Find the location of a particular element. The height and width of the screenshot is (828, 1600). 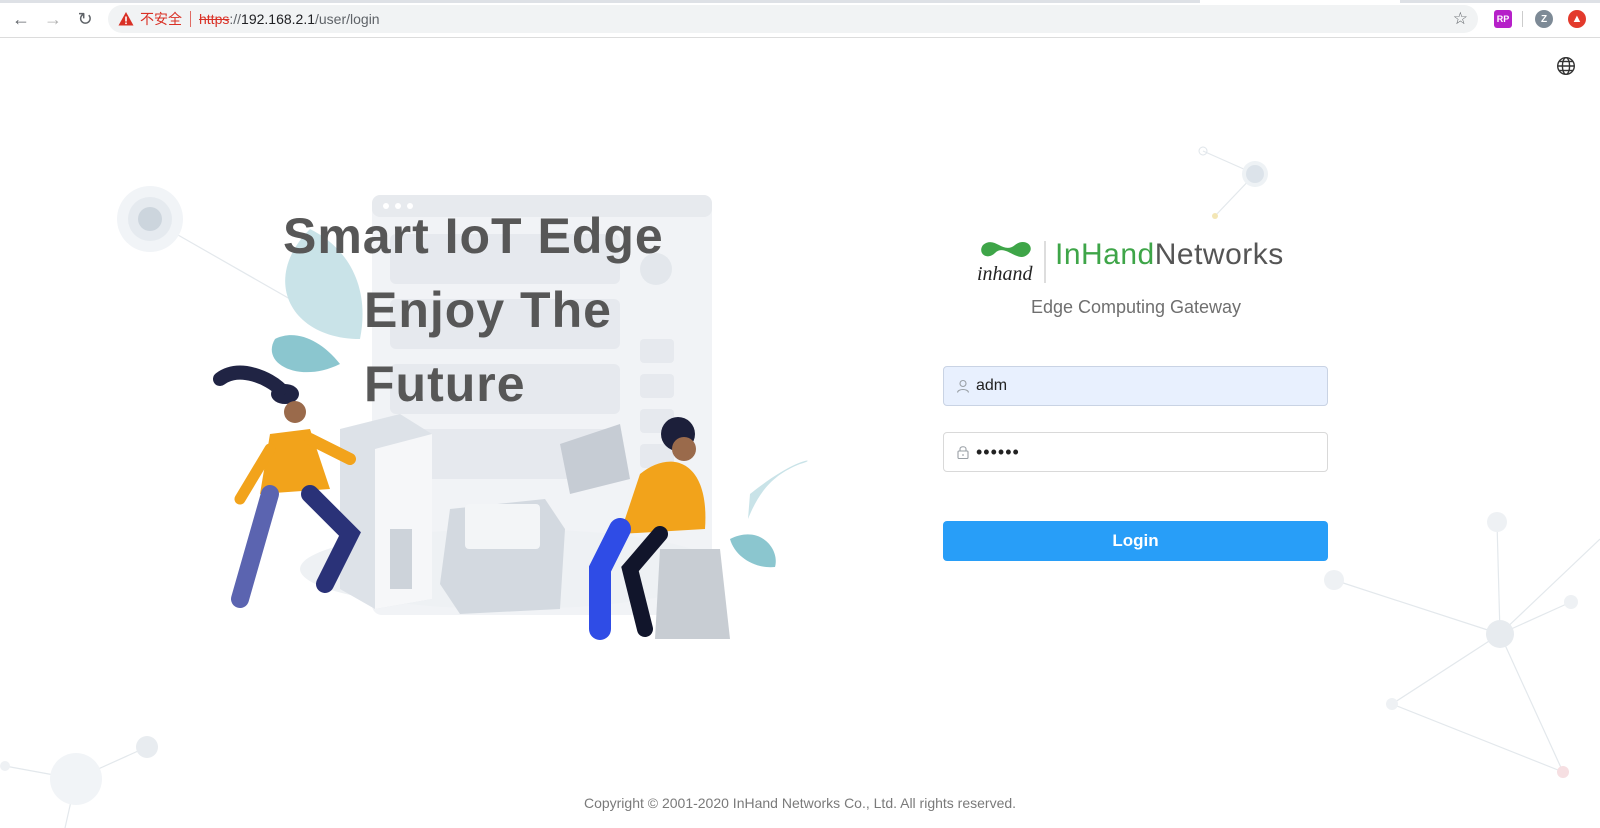

toolbar-divider is located at coordinates (1522, 19).